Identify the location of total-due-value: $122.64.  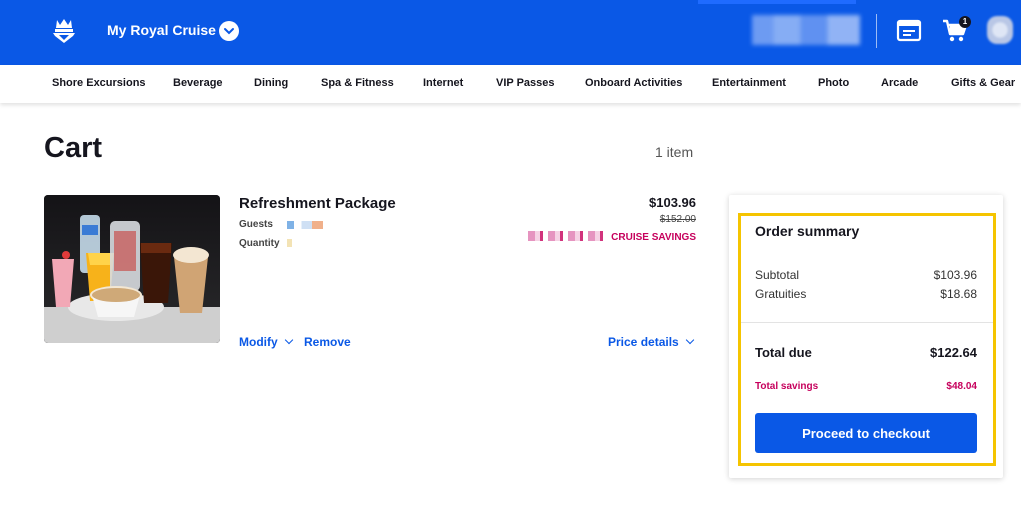
(953, 352).